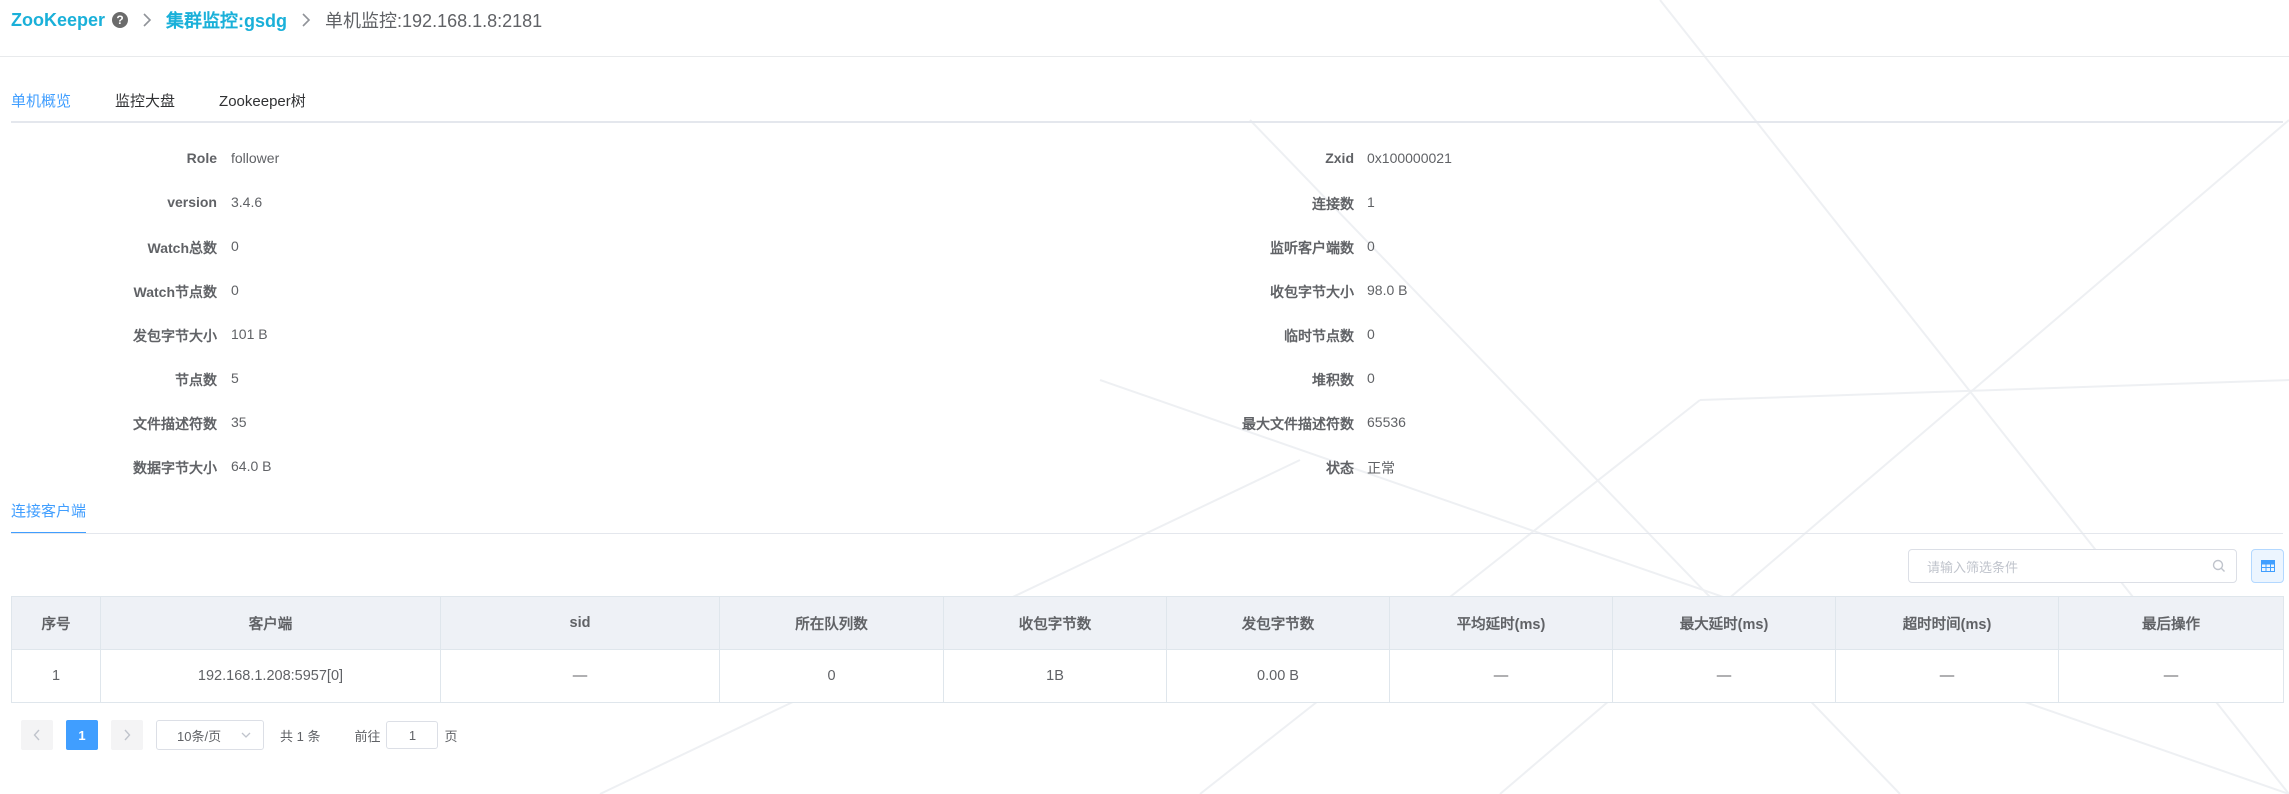 The width and height of the screenshot is (2289, 794). I want to click on tabs-divider, so click(1147, 122).